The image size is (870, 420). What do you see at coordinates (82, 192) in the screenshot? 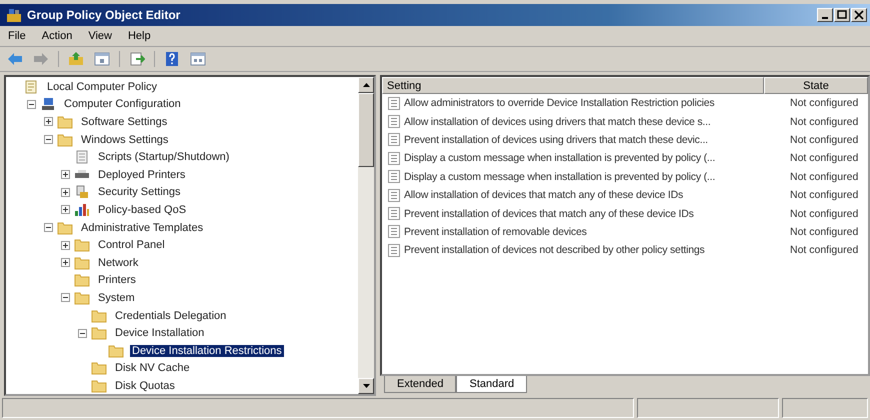
I see `lock-icon` at bounding box center [82, 192].